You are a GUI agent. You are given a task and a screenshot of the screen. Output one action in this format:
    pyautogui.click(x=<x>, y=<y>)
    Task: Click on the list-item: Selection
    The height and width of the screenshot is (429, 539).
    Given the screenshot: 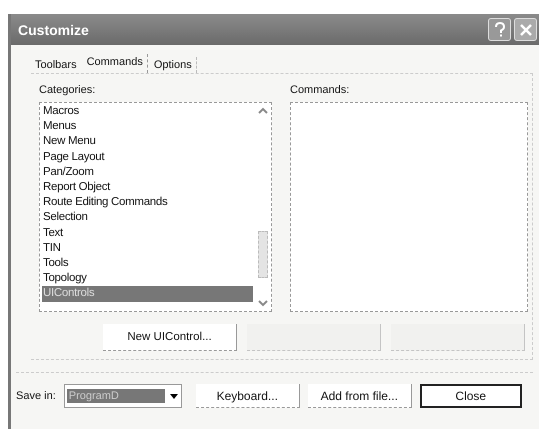 What is the action you would take?
    pyautogui.click(x=147, y=218)
    